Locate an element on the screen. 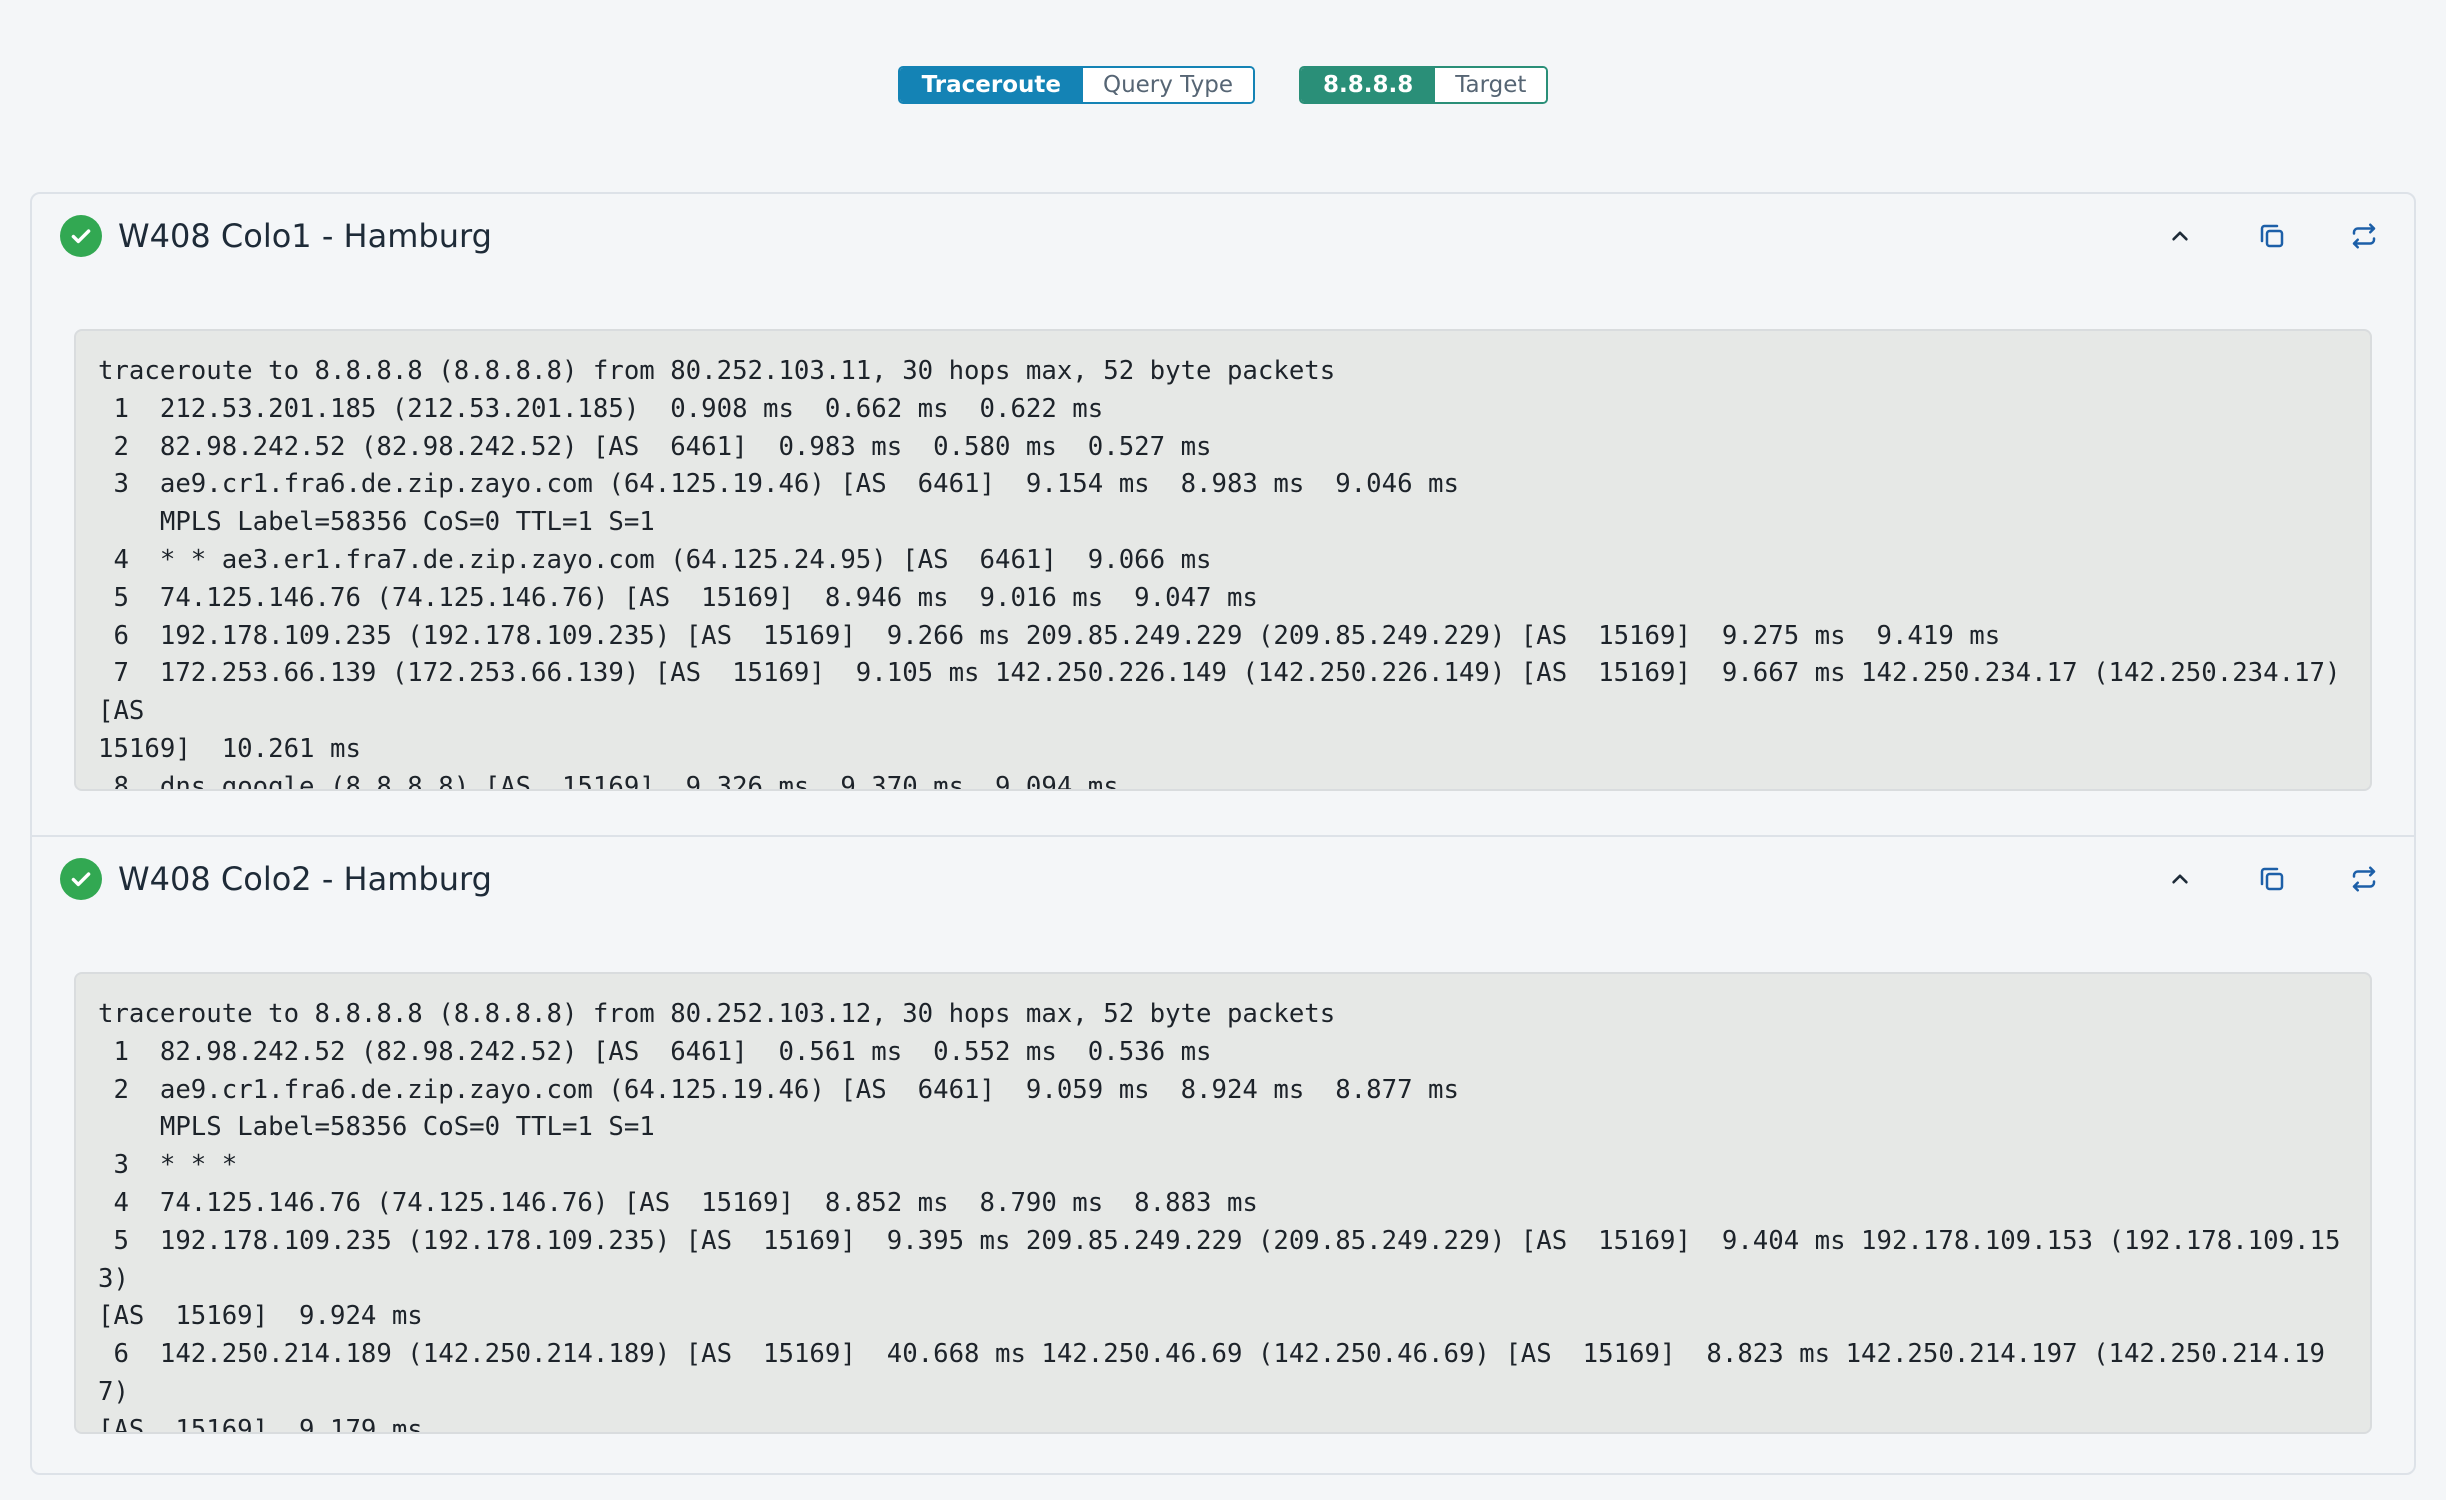 This screenshot has height=1500, width=2446. result-header: W408 Colo1 - Hamburg is located at coordinates (1223, 236).